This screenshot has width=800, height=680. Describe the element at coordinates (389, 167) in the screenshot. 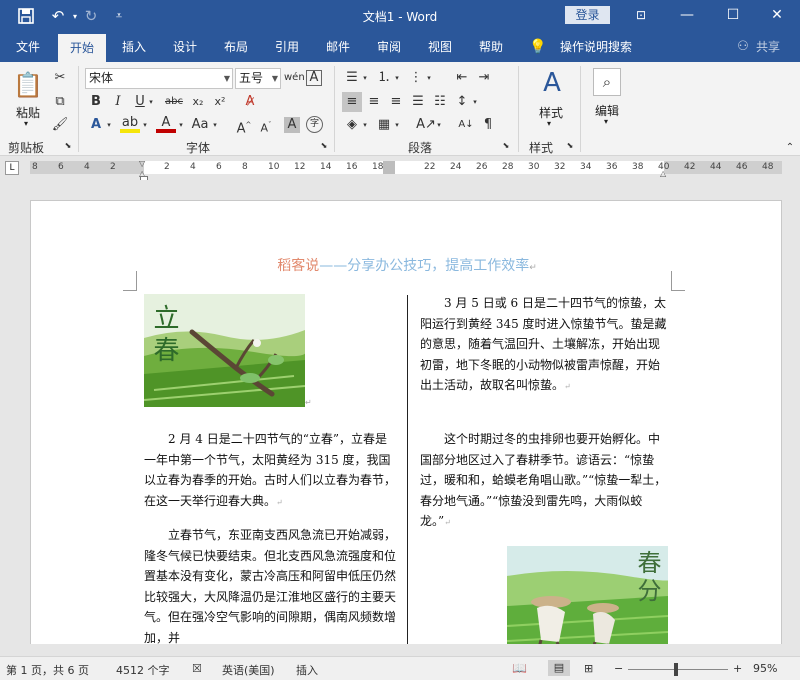

I see `column-gap-marker` at that location.